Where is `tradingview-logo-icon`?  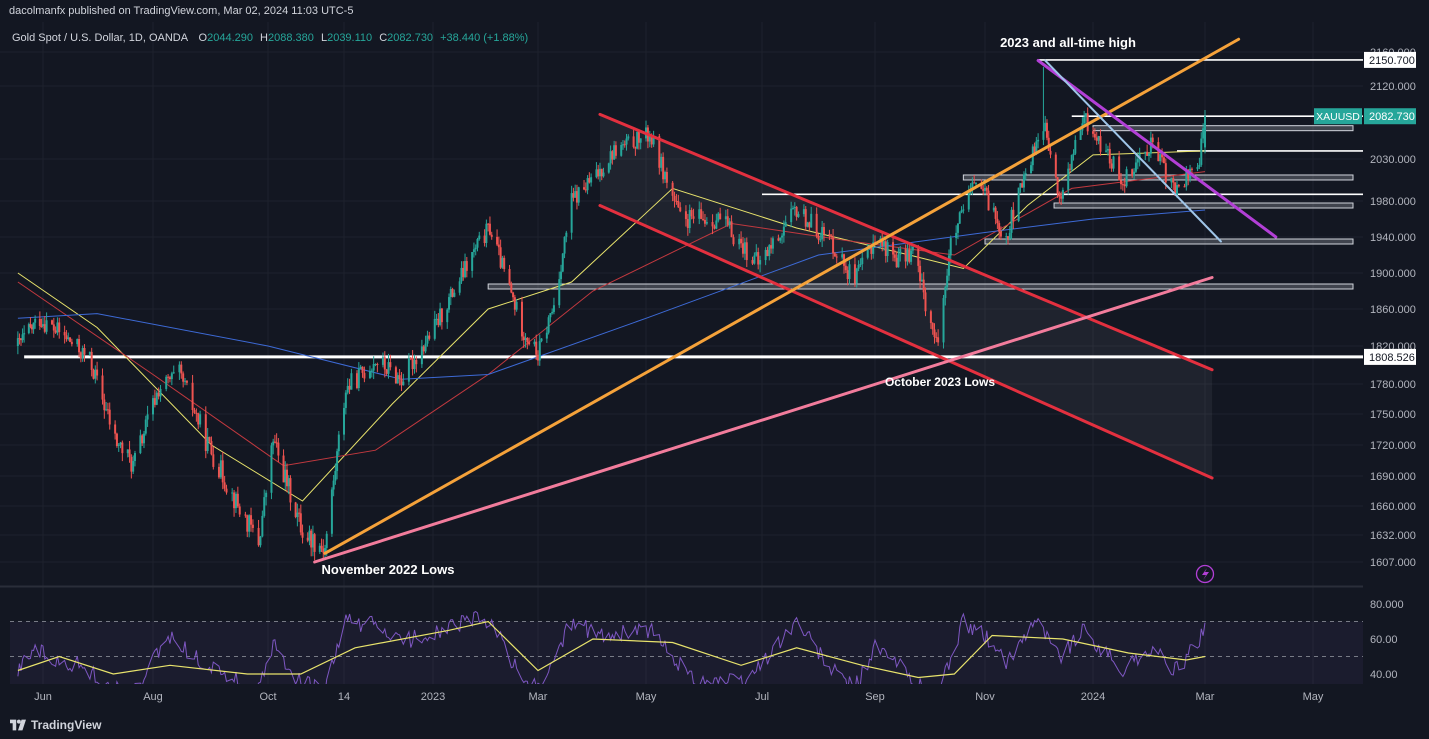
tradingview-logo-icon is located at coordinates (18, 725).